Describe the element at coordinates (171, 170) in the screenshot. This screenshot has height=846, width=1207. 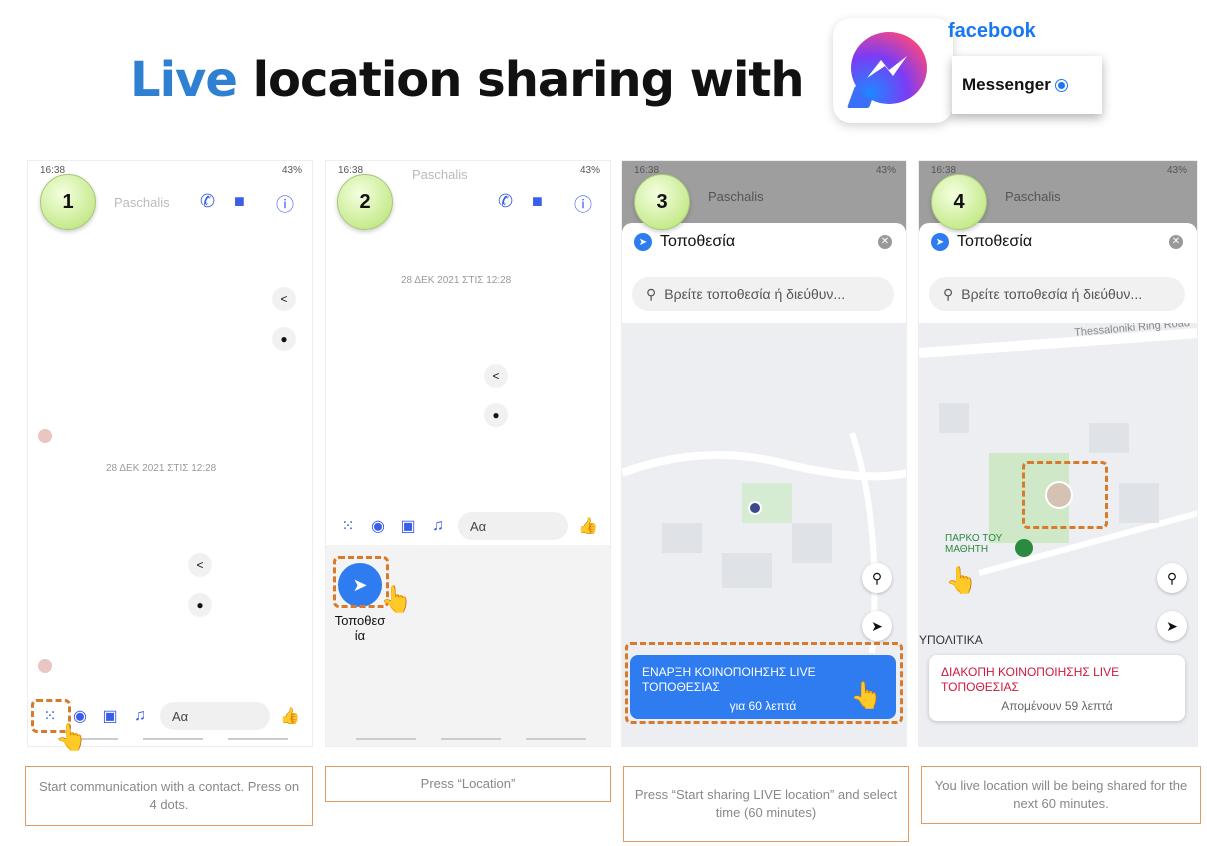
I see `status-bar: 16:38 43%` at that location.